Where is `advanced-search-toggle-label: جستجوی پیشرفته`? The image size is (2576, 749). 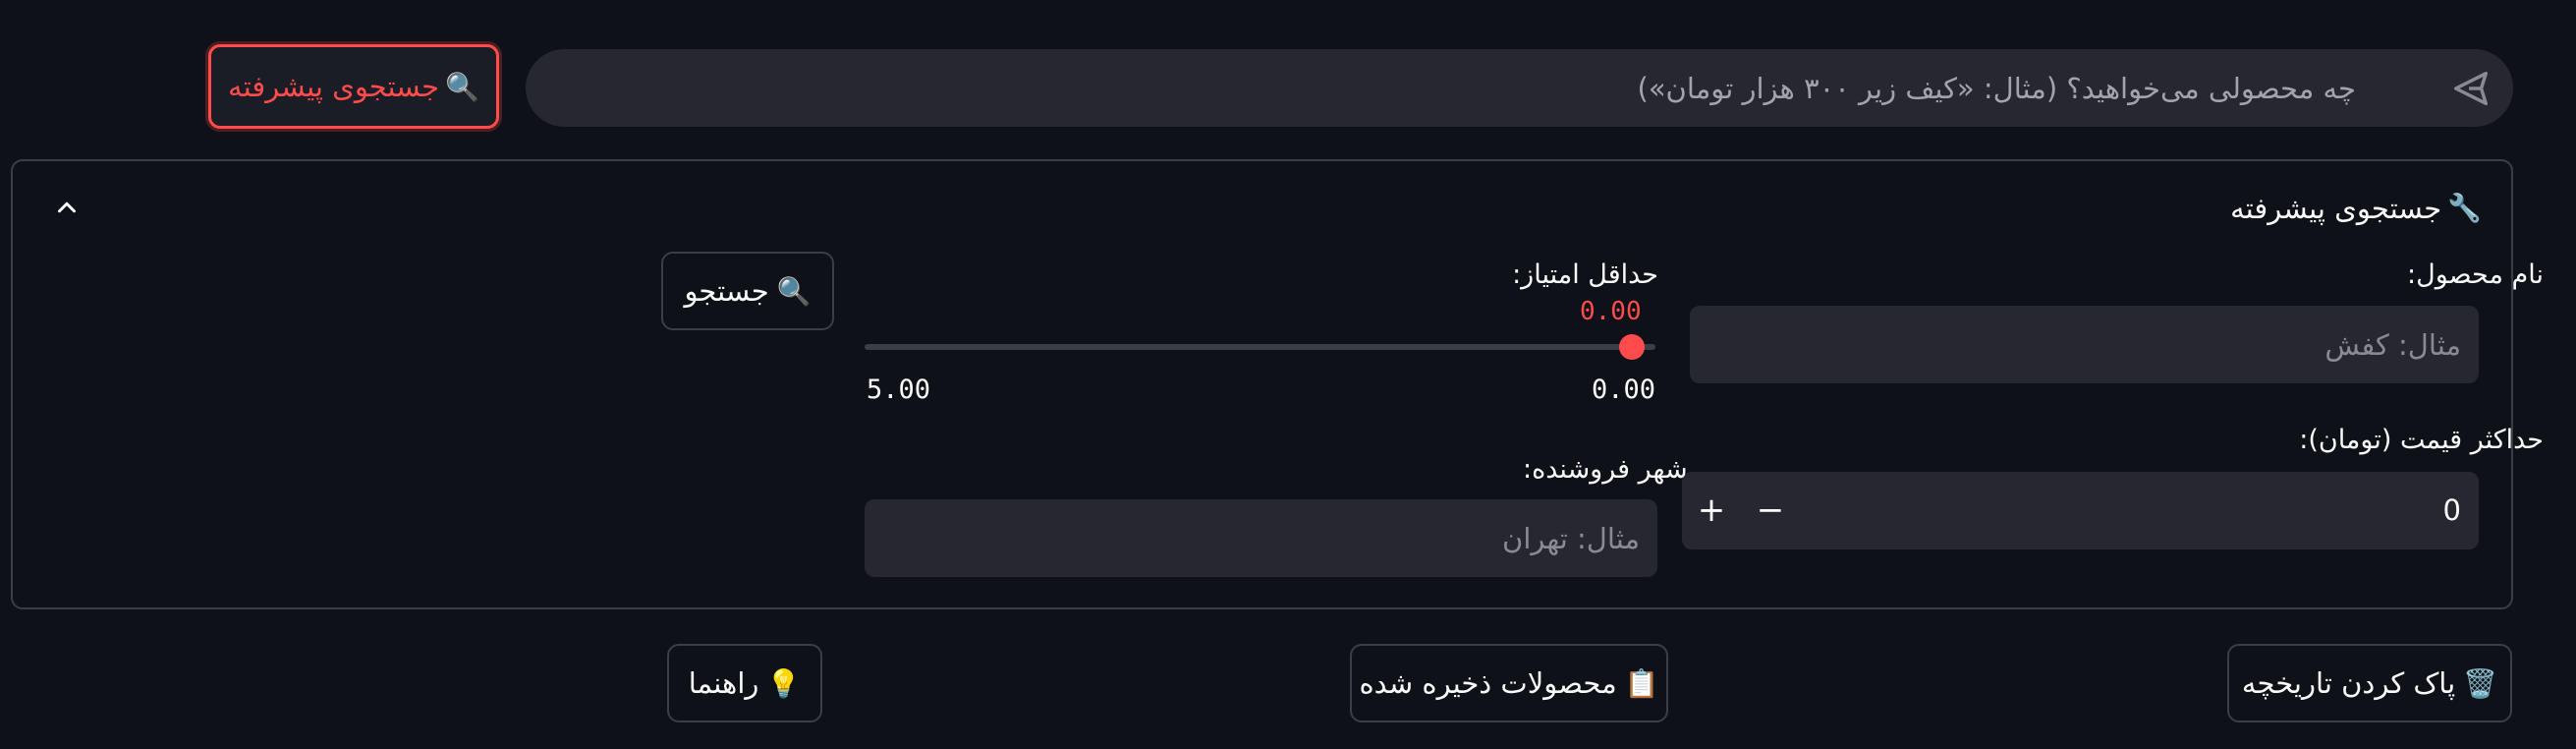
advanced-search-toggle-label: جستجوی پیشرفته is located at coordinates (334, 86).